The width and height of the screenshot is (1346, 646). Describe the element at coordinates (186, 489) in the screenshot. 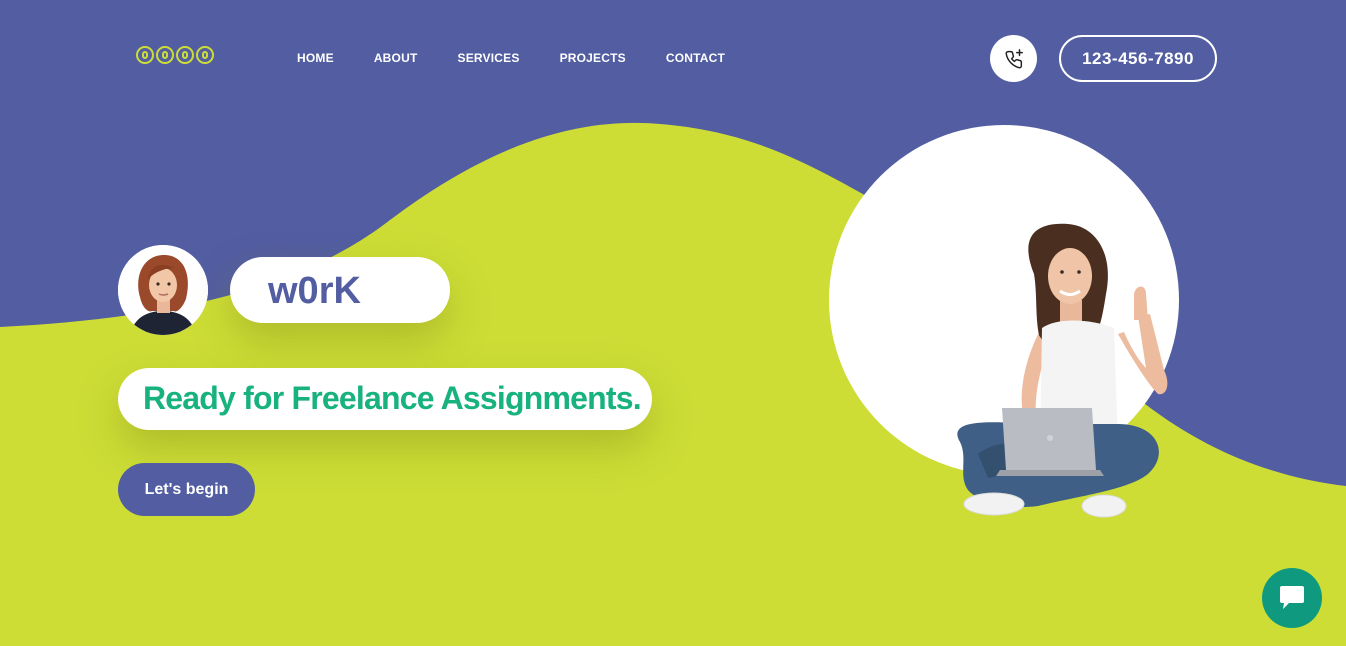

I see `lets-begin-button: Let's begin` at that location.